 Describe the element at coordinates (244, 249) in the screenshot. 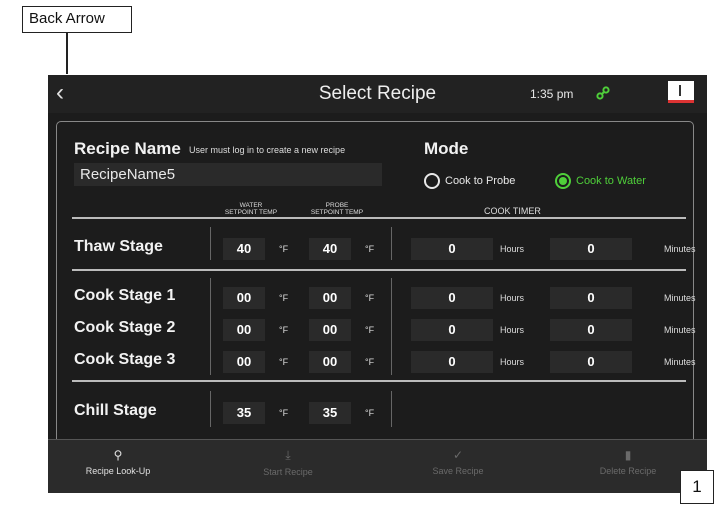

I see `water-temp-field: 40` at that location.